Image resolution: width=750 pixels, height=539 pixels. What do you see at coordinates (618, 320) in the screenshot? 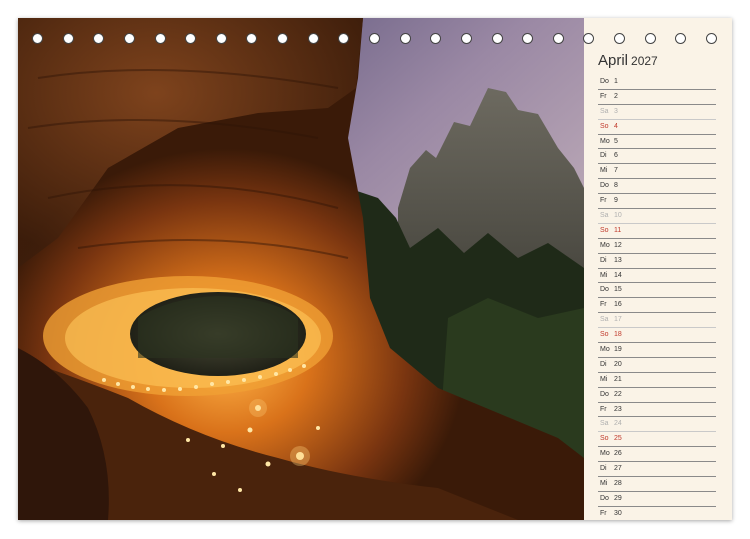
I see `day-number: 17` at bounding box center [618, 320].